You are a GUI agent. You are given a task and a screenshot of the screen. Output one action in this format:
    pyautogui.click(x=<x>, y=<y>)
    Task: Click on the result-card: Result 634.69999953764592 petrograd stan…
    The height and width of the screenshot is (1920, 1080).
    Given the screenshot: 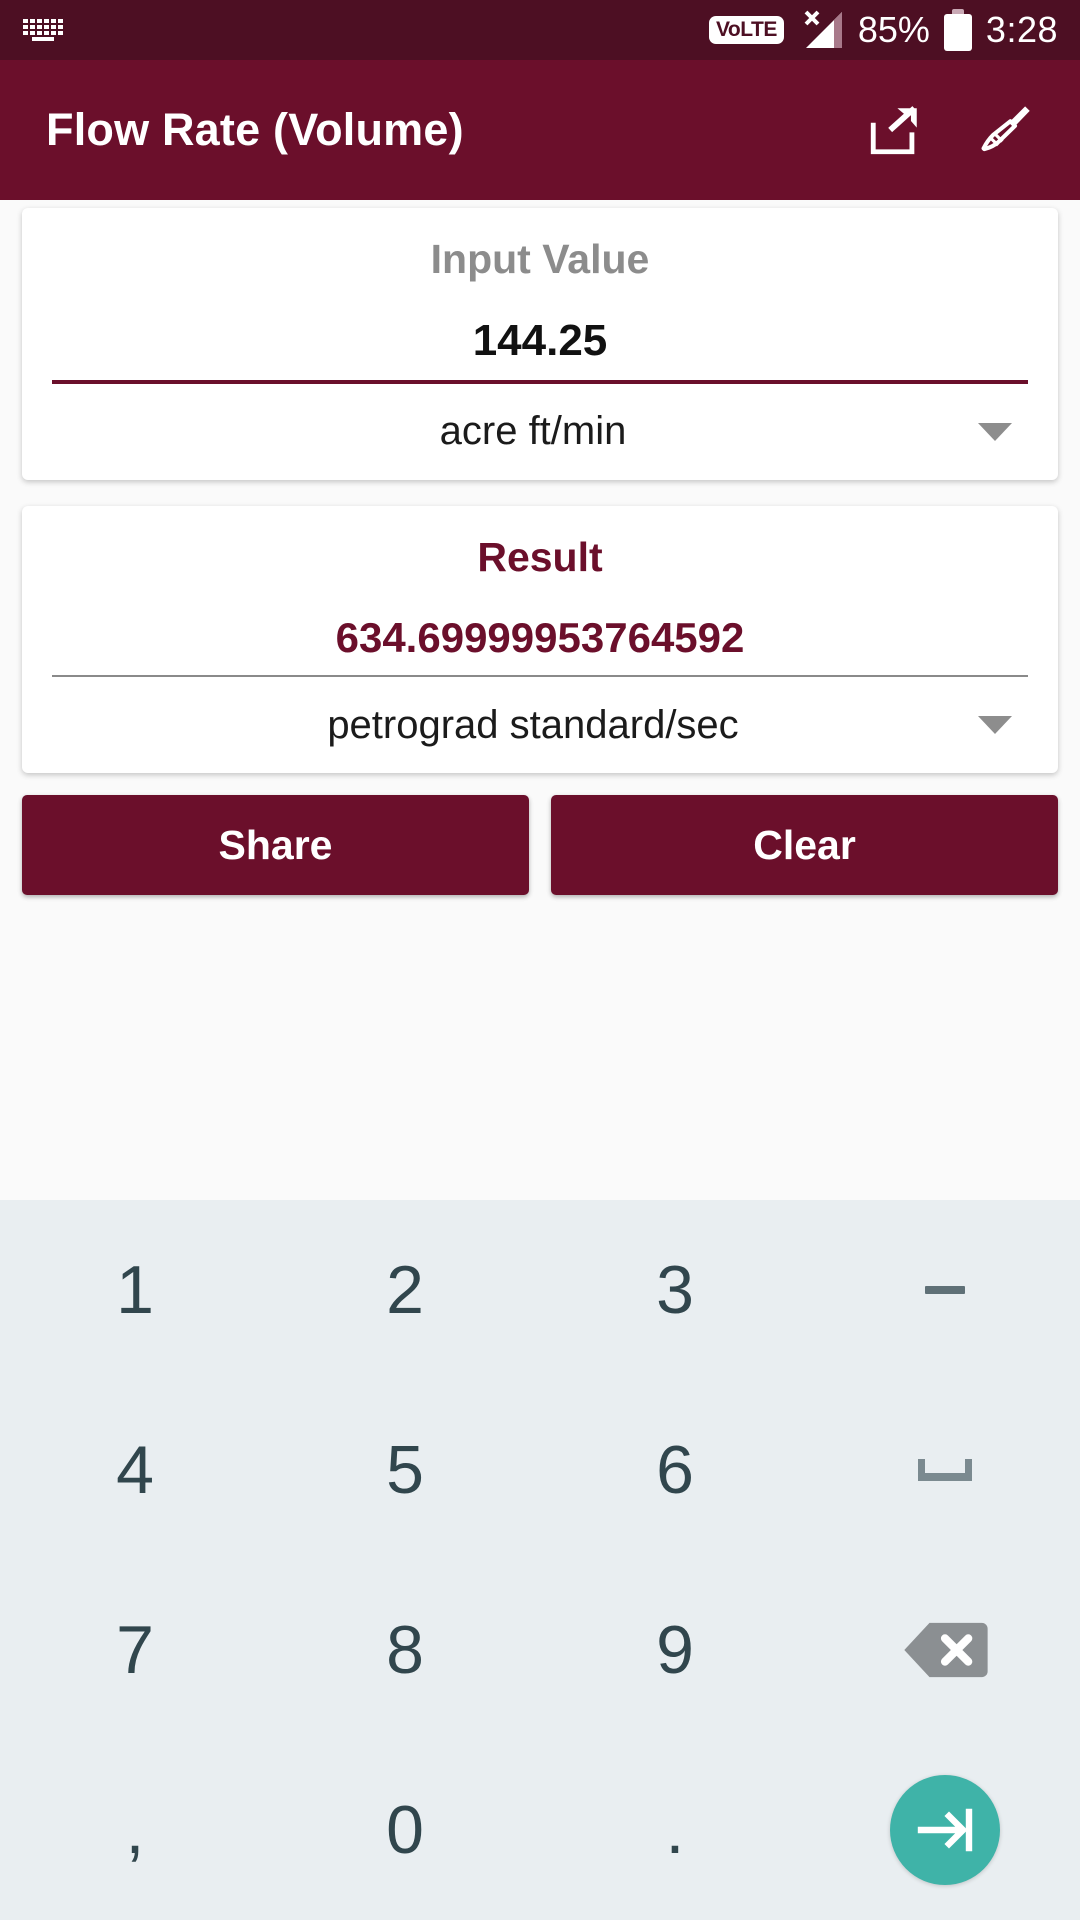 What is the action you would take?
    pyautogui.click(x=540, y=639)
    